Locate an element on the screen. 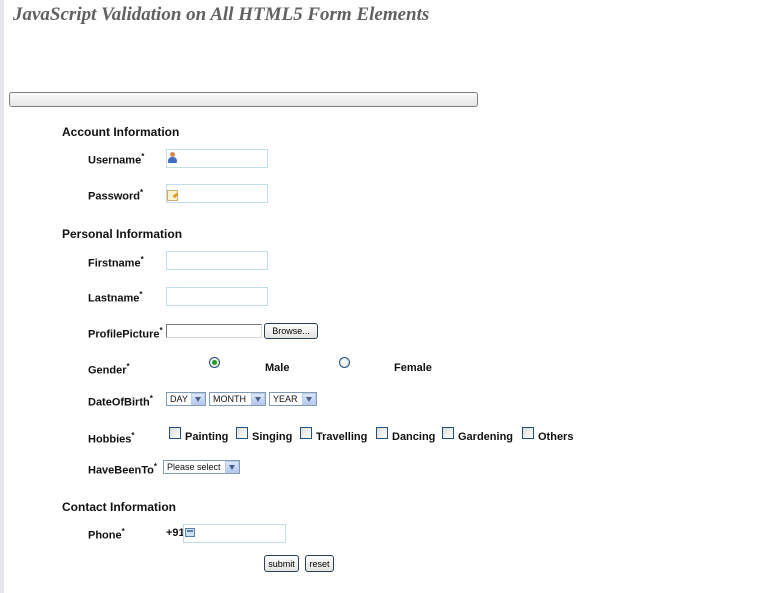 The height and width of the screenshot is (593, 758). lastname-label-text: Lastname is located at coordinates (114, 298).